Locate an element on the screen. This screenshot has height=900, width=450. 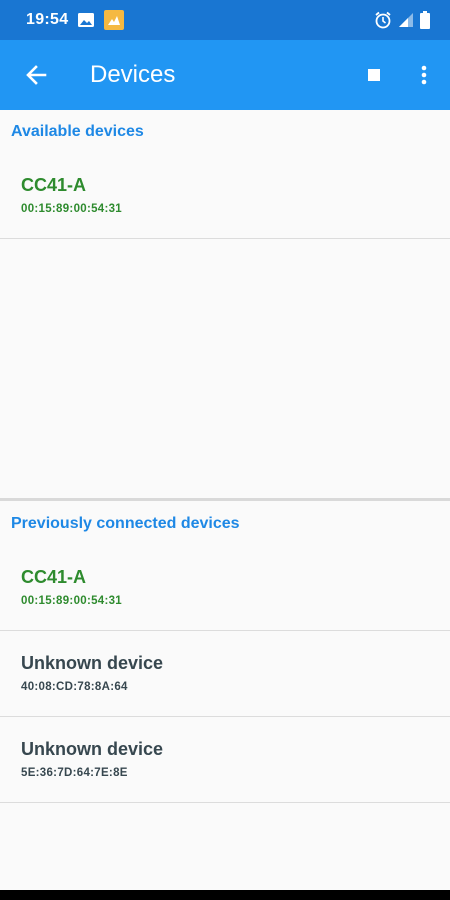
more-vert-icon is located at coordinates (424, 75).